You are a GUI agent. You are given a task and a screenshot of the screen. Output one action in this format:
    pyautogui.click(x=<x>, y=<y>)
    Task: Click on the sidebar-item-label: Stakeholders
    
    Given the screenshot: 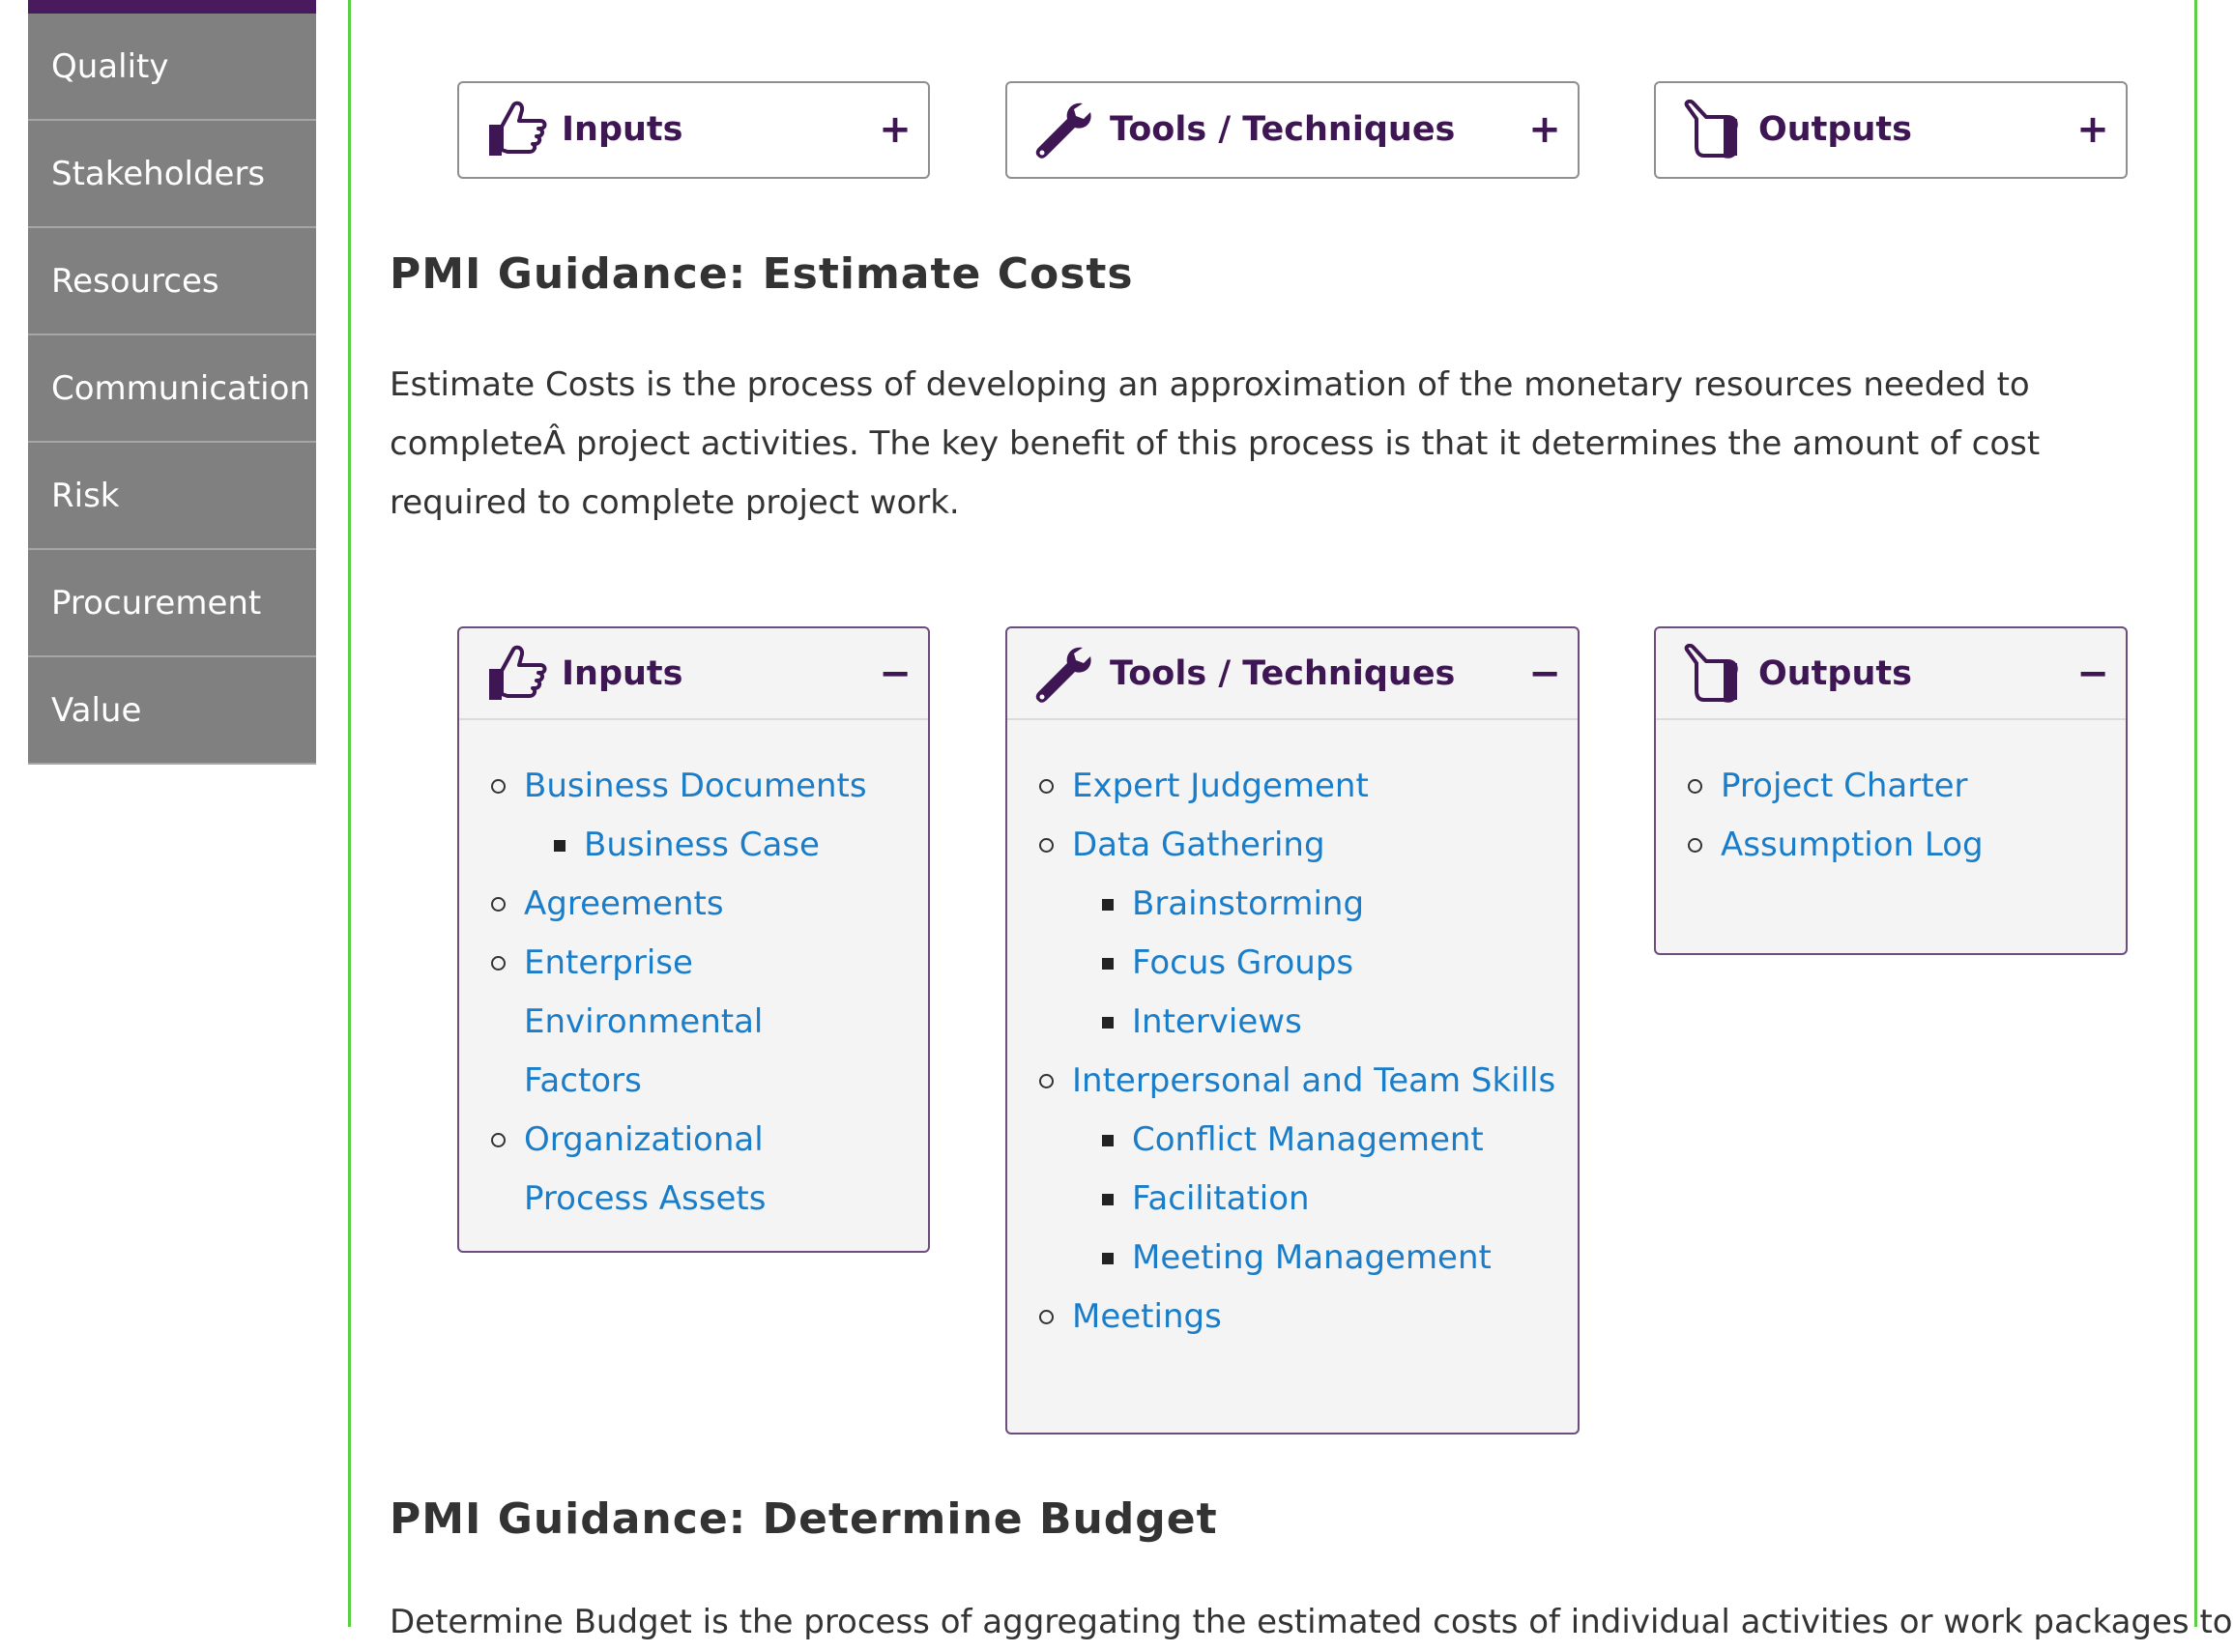 What is the action you would take?
    pyautogui.click(x=159, y=173)
    